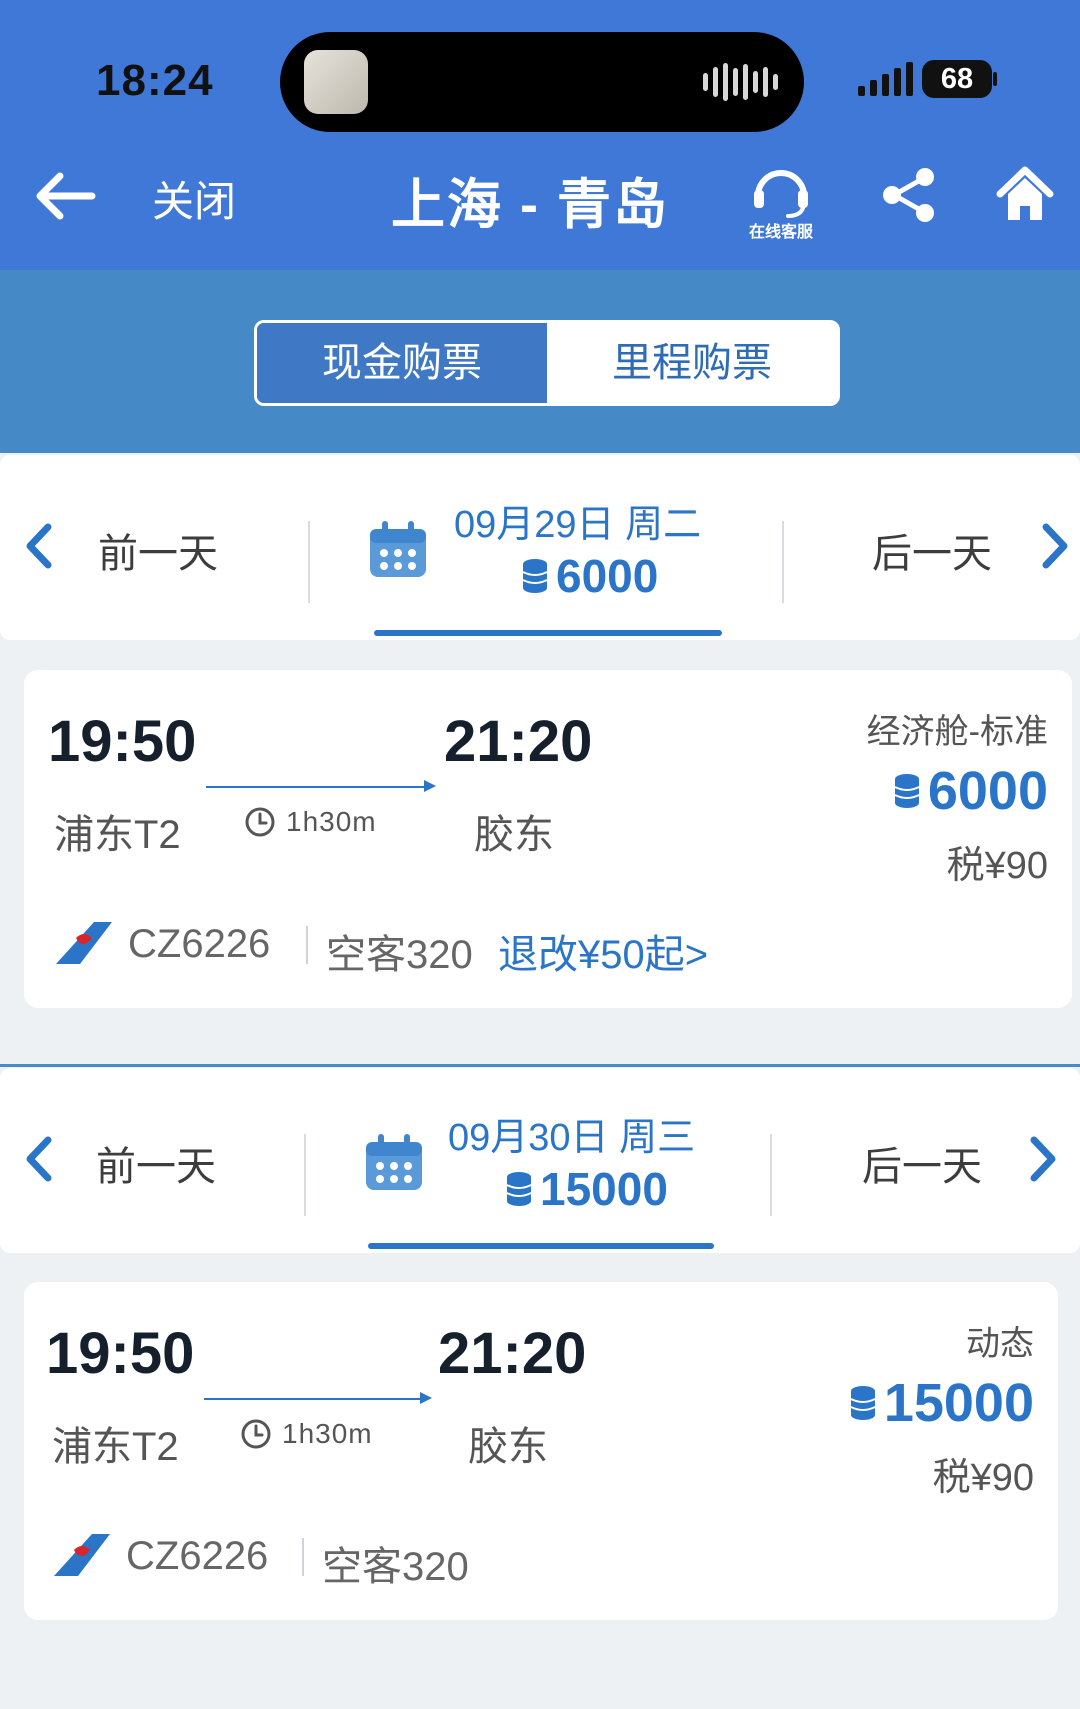 This screenshot has width=1080, height=1709. What do you see at coordinates (194, 198) in the screenshot?
I see `close-button: 关闭` at bounding box center [194, 198].